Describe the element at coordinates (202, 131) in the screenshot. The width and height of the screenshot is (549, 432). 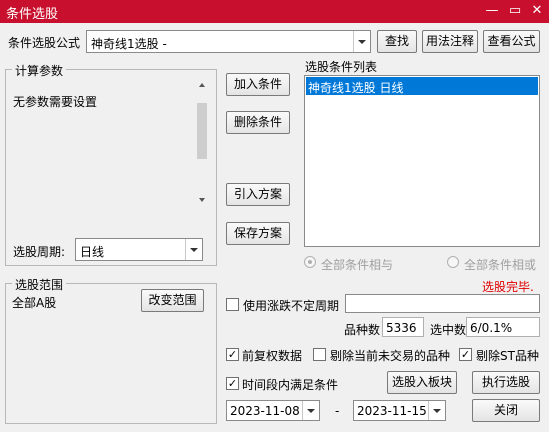
I see `scroll-thumb` at that location.